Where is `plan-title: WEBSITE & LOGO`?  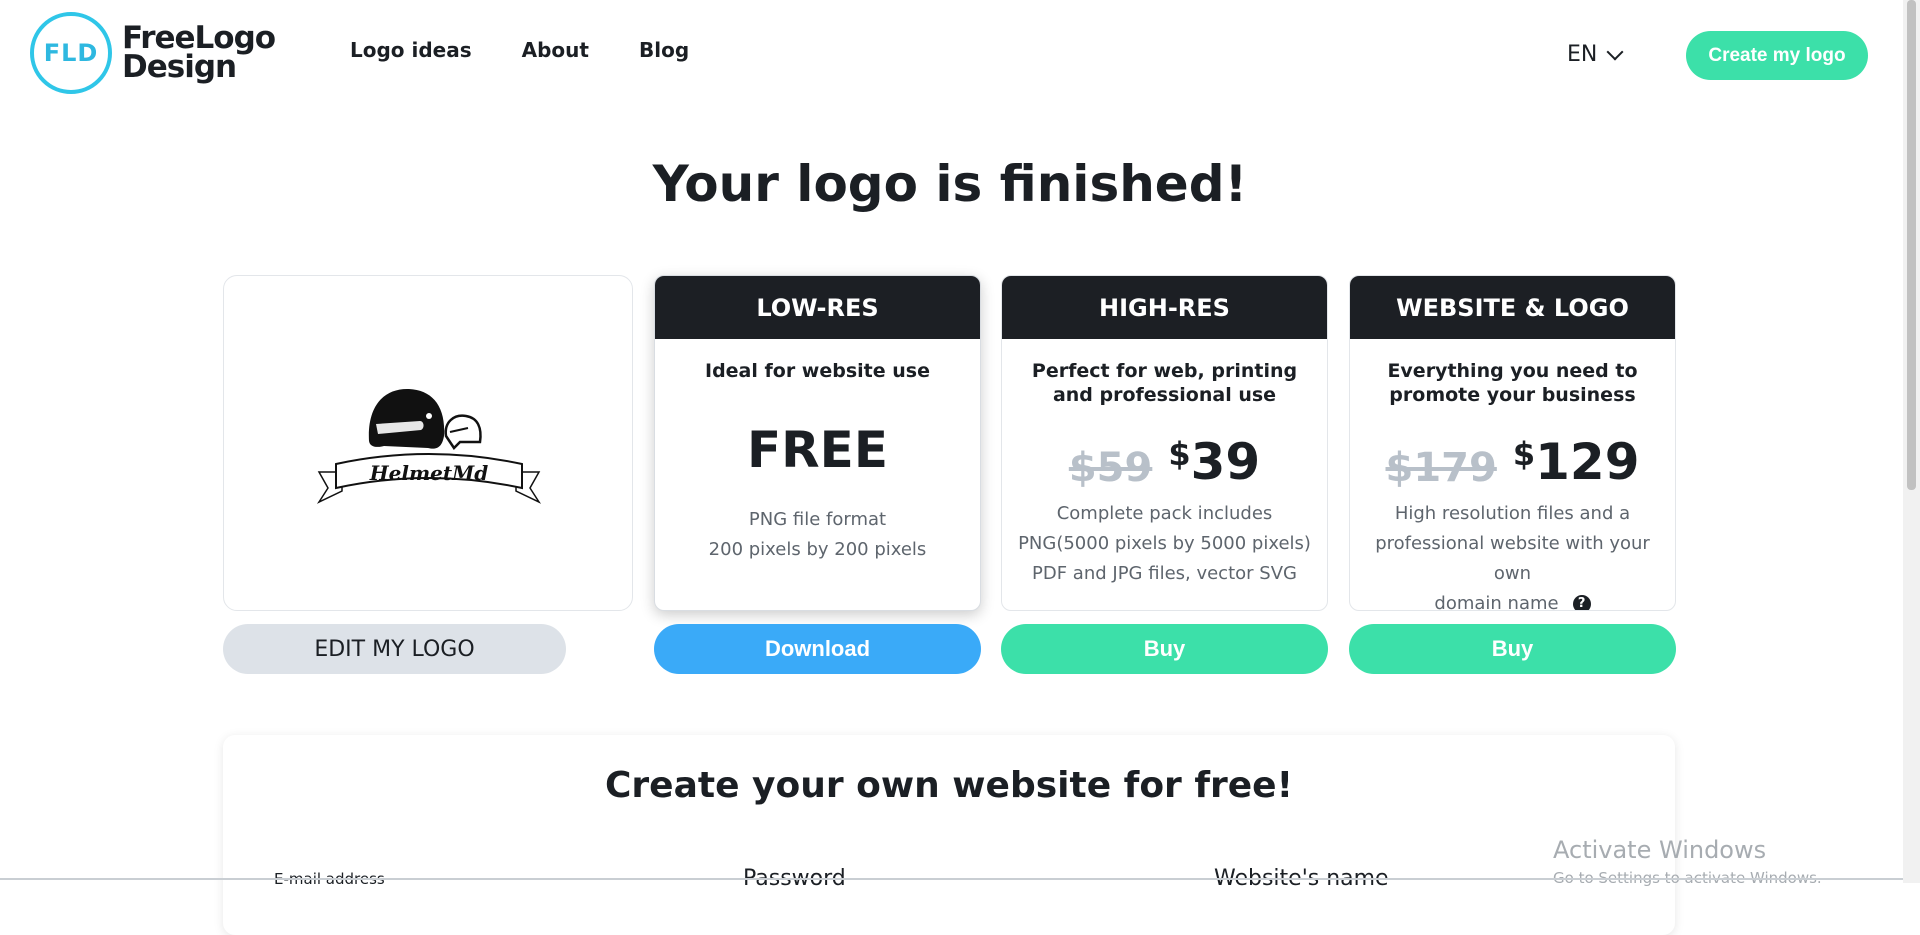 plan-title: WEBSITE & LOGO is located at coordinates (1512, 307).